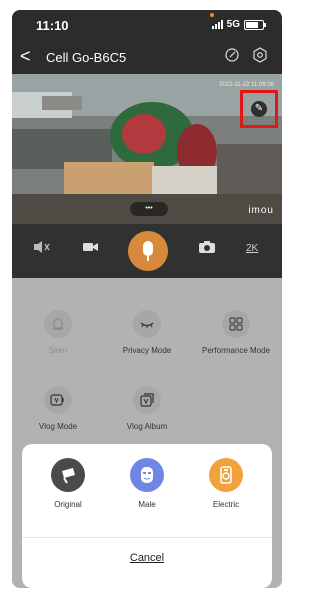 This screenshot has width=320, height=594. I want to click on feature-siren: Siren, so click(58, 332).